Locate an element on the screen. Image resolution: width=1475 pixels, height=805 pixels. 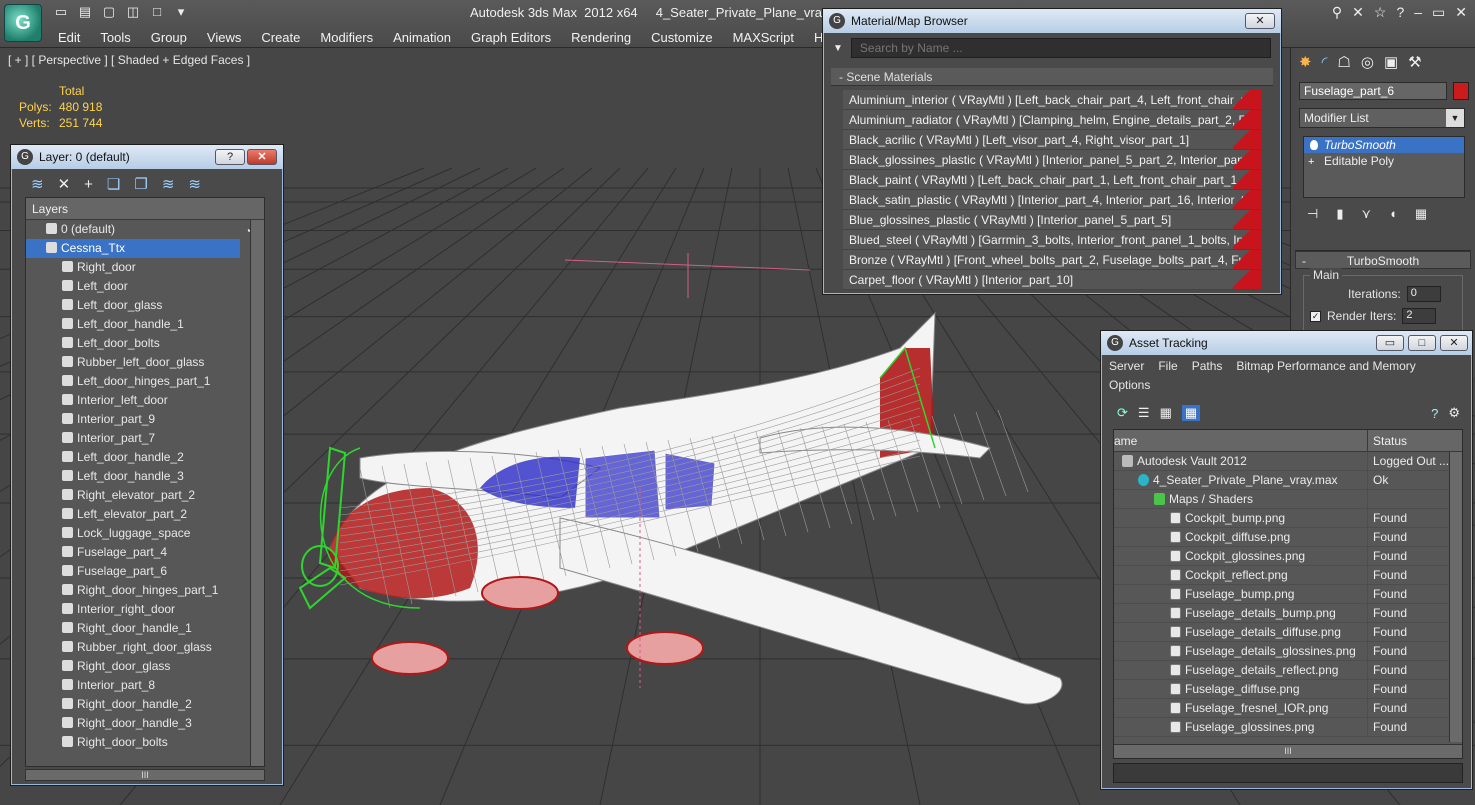
layer-row: Left_door is located at coordinates (145, 286).